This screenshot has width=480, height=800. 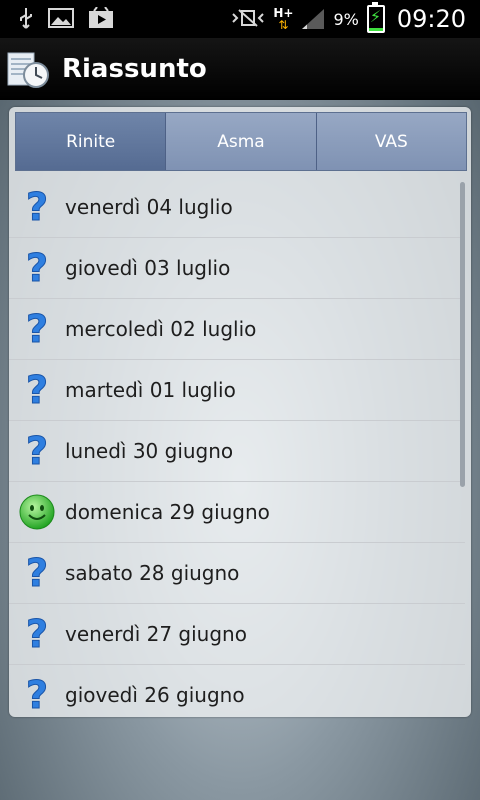 What do you see at coordinates (101, 18) in the screenshot?
I see `play-icon` at bounding box center [101, 18].